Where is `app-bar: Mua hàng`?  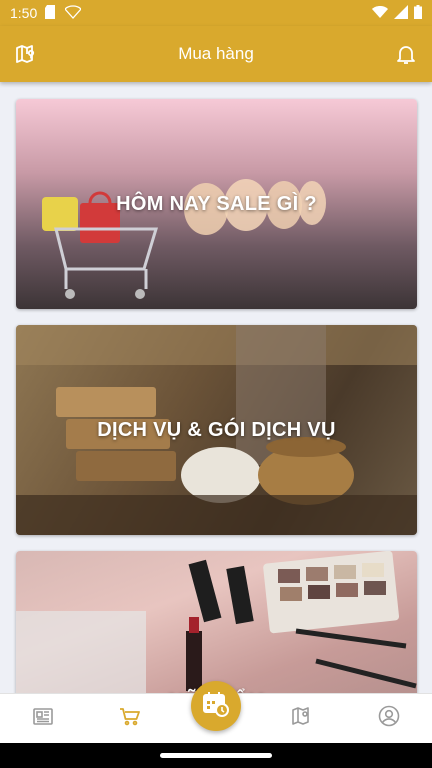
app-bar: Mua hàng is located at coordinates (216, 54).